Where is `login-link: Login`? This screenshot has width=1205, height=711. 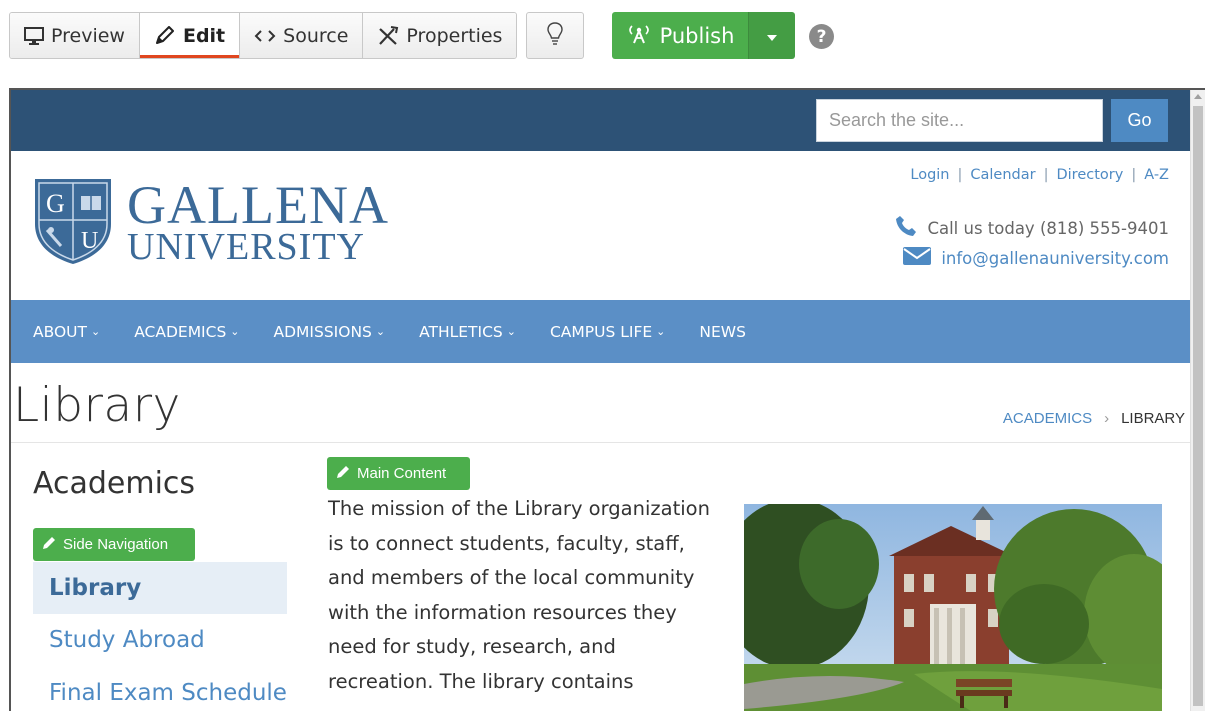
login-link: Login is located at coordinates (929, 175).